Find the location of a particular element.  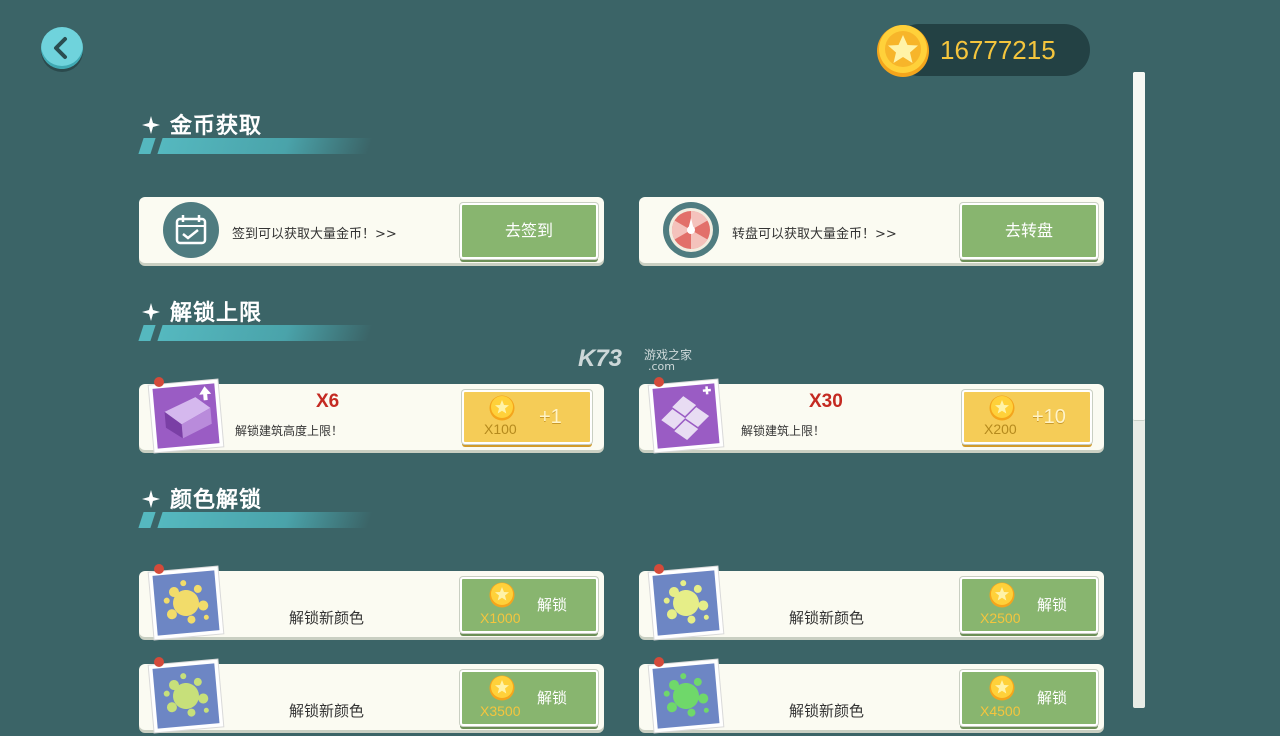

section-title-text: 金币获取 is located at coordinates (216, 126).